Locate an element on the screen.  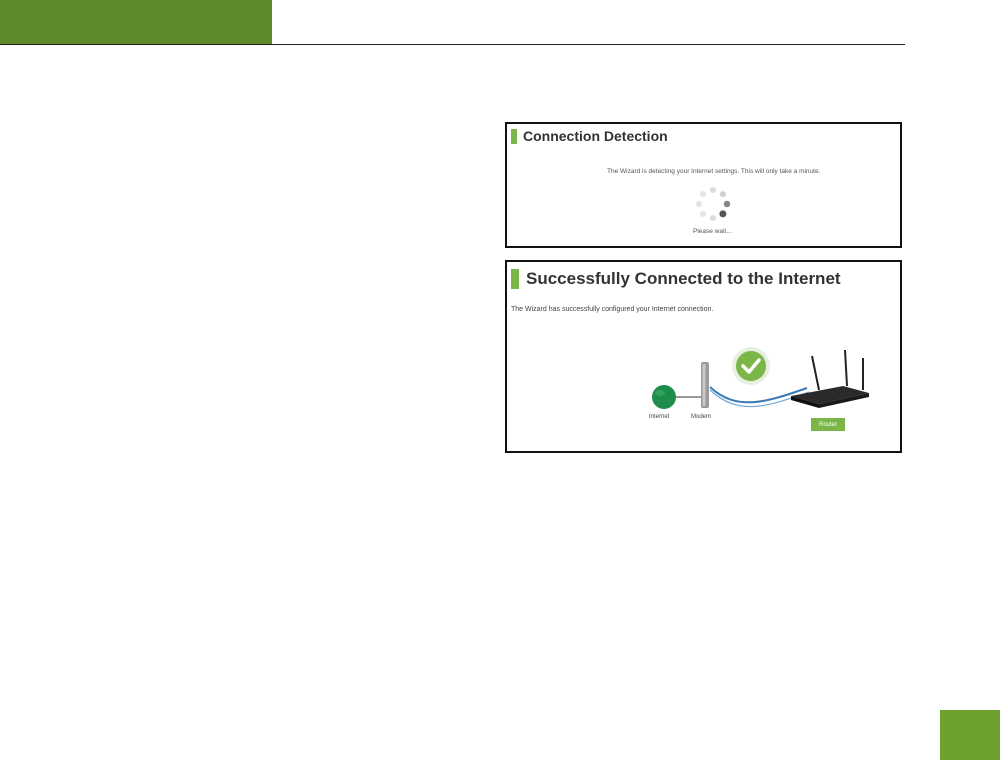
modem-icon is located at coordinates (705, 385).